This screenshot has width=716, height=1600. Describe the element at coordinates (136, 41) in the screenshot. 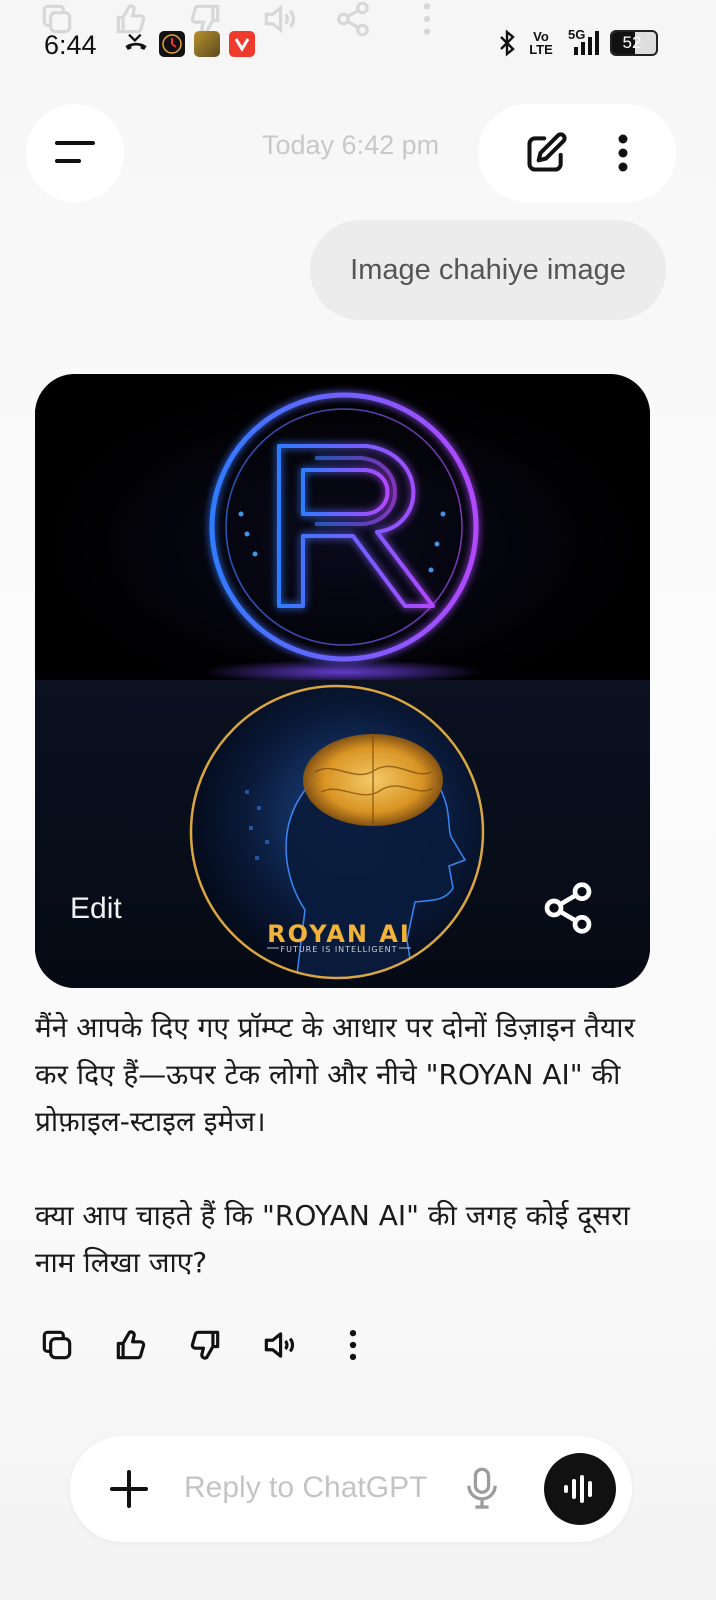

I see `missed-call-icon` at that location.